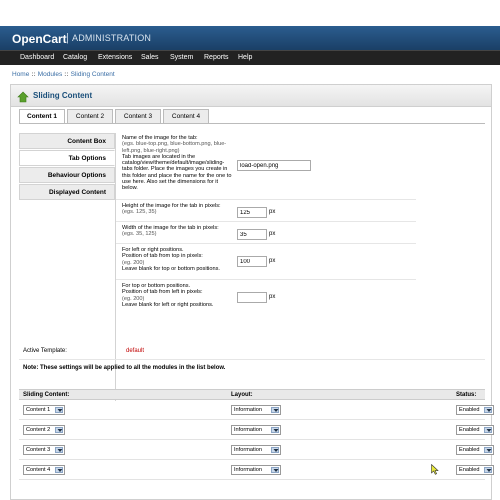 This screenshot has width=500, height=500. I want to click on top-position-unit: px, so click(272, 261).